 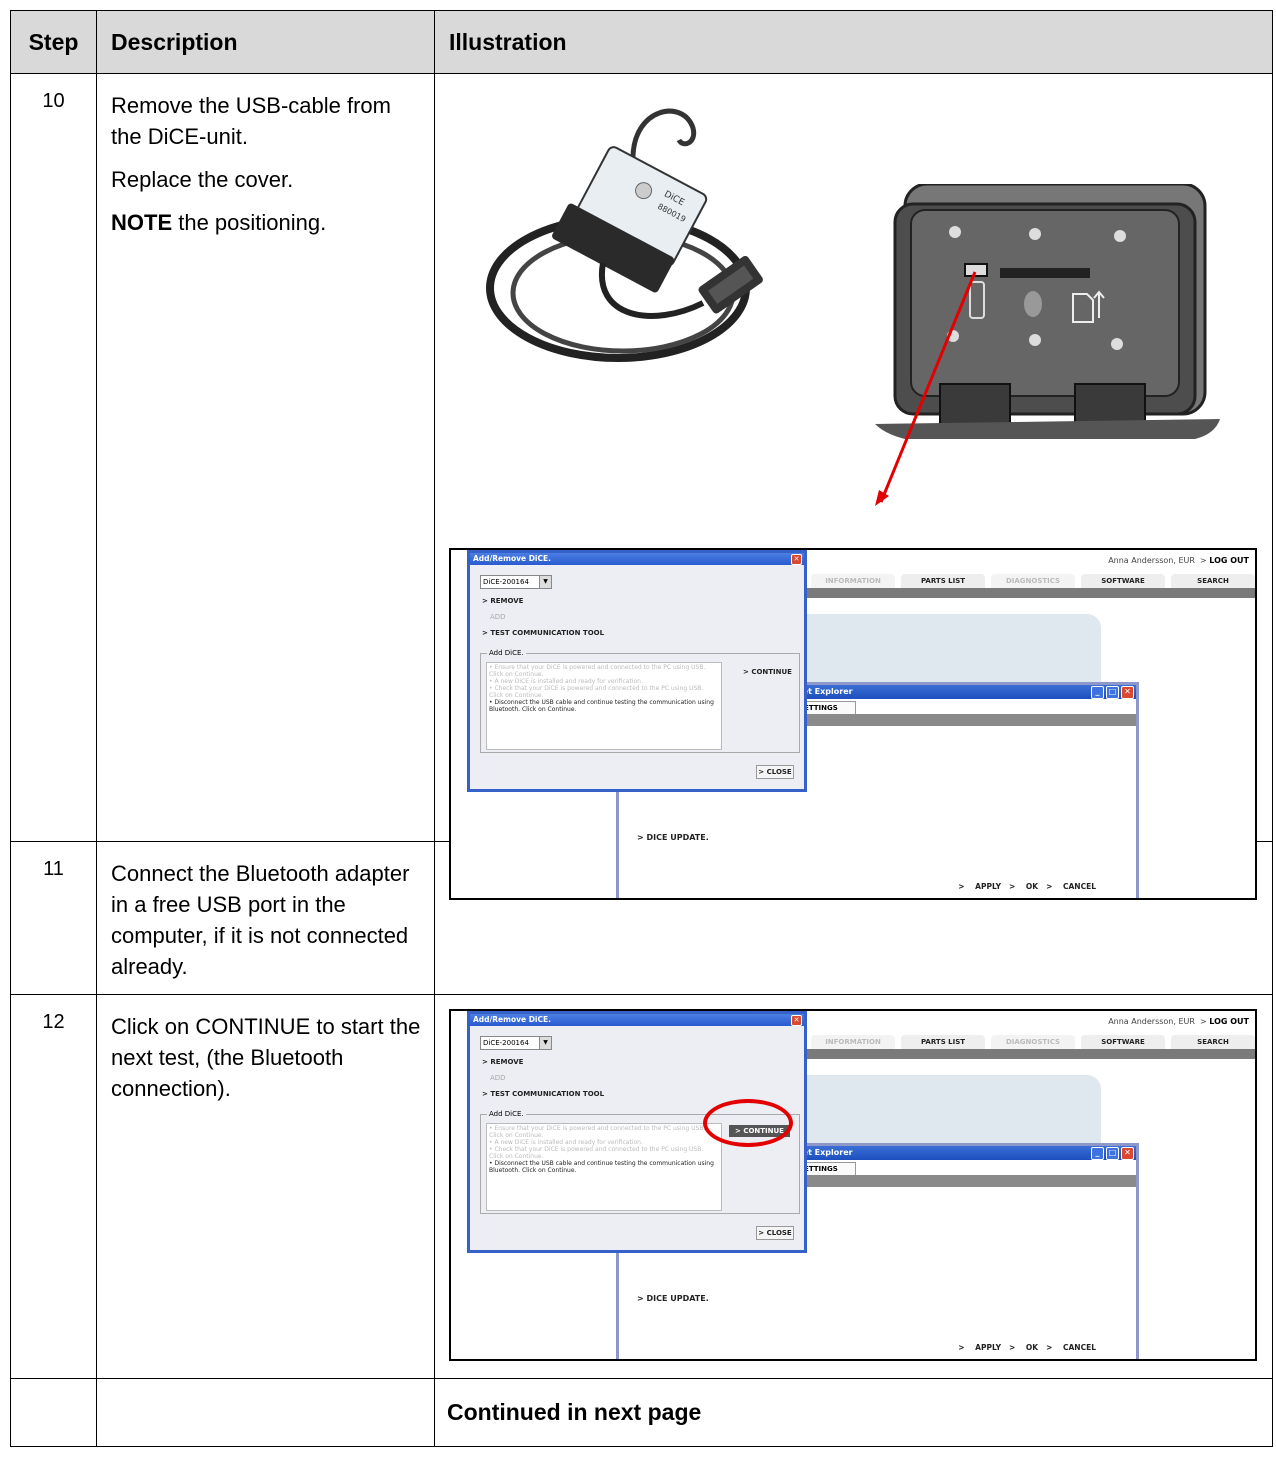 I want to click on step-number: 11, so click(x=53, y=918).